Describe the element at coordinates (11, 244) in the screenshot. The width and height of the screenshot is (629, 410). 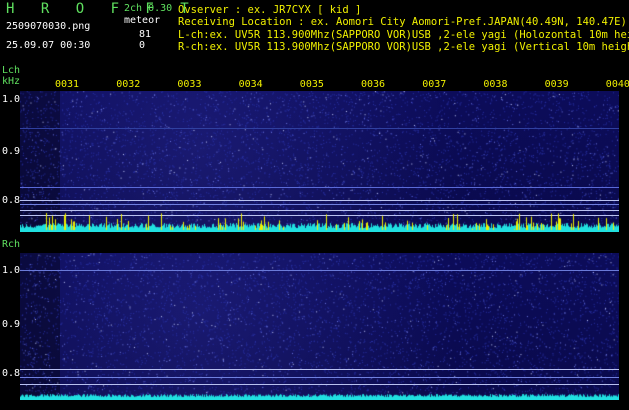
I see `rch-label: Rch` at that location.